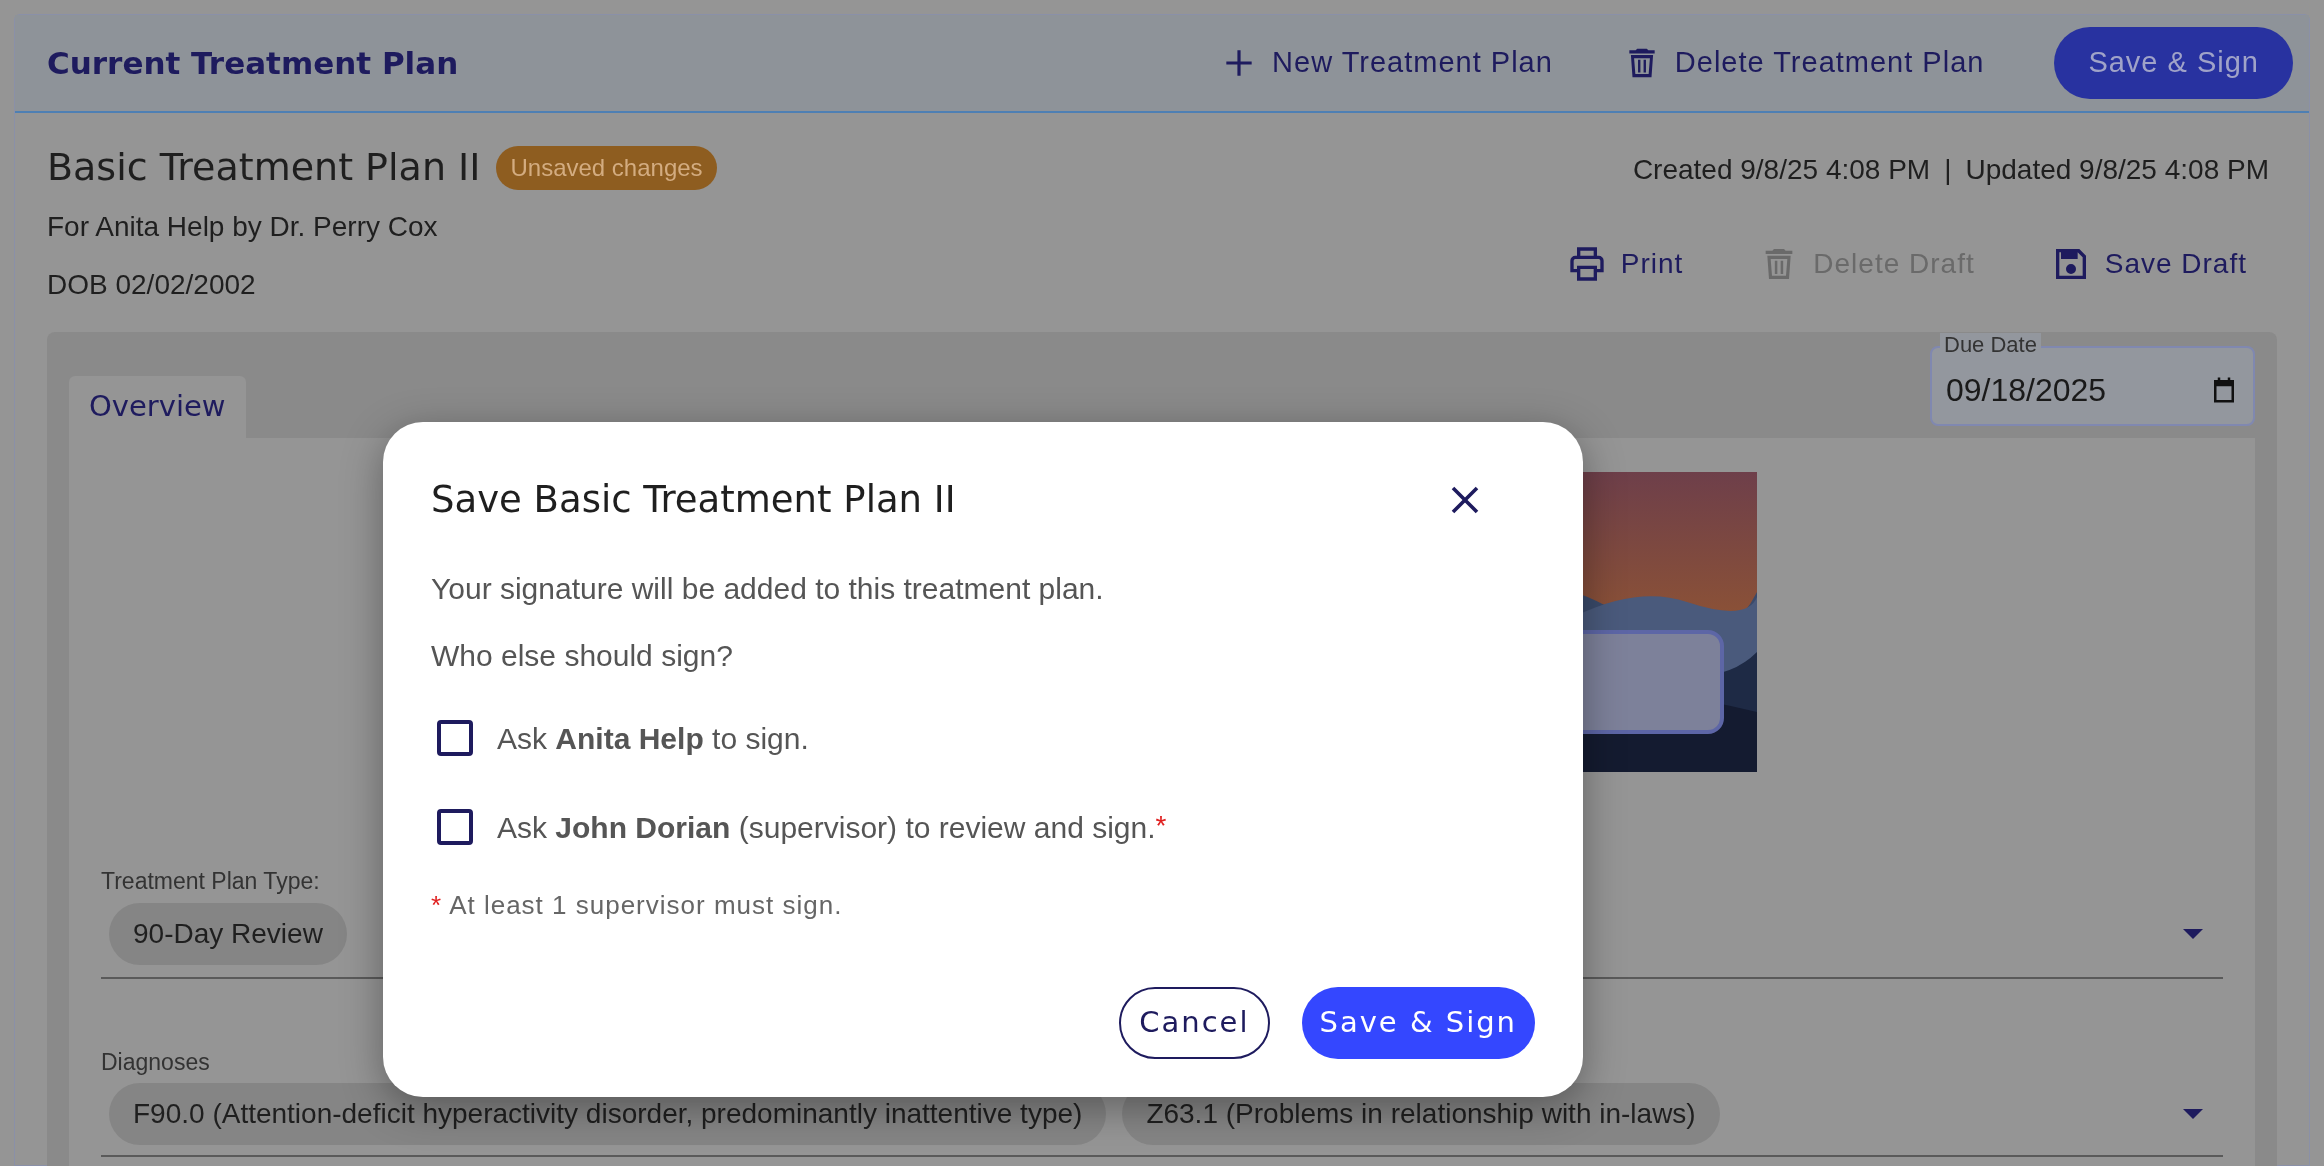 This screenshot has width=2324, height=1166. Describe the element at coordinates (646, 905) in the screenshot. I see `required-note: At least 1 supervisor must sign.` at that location.